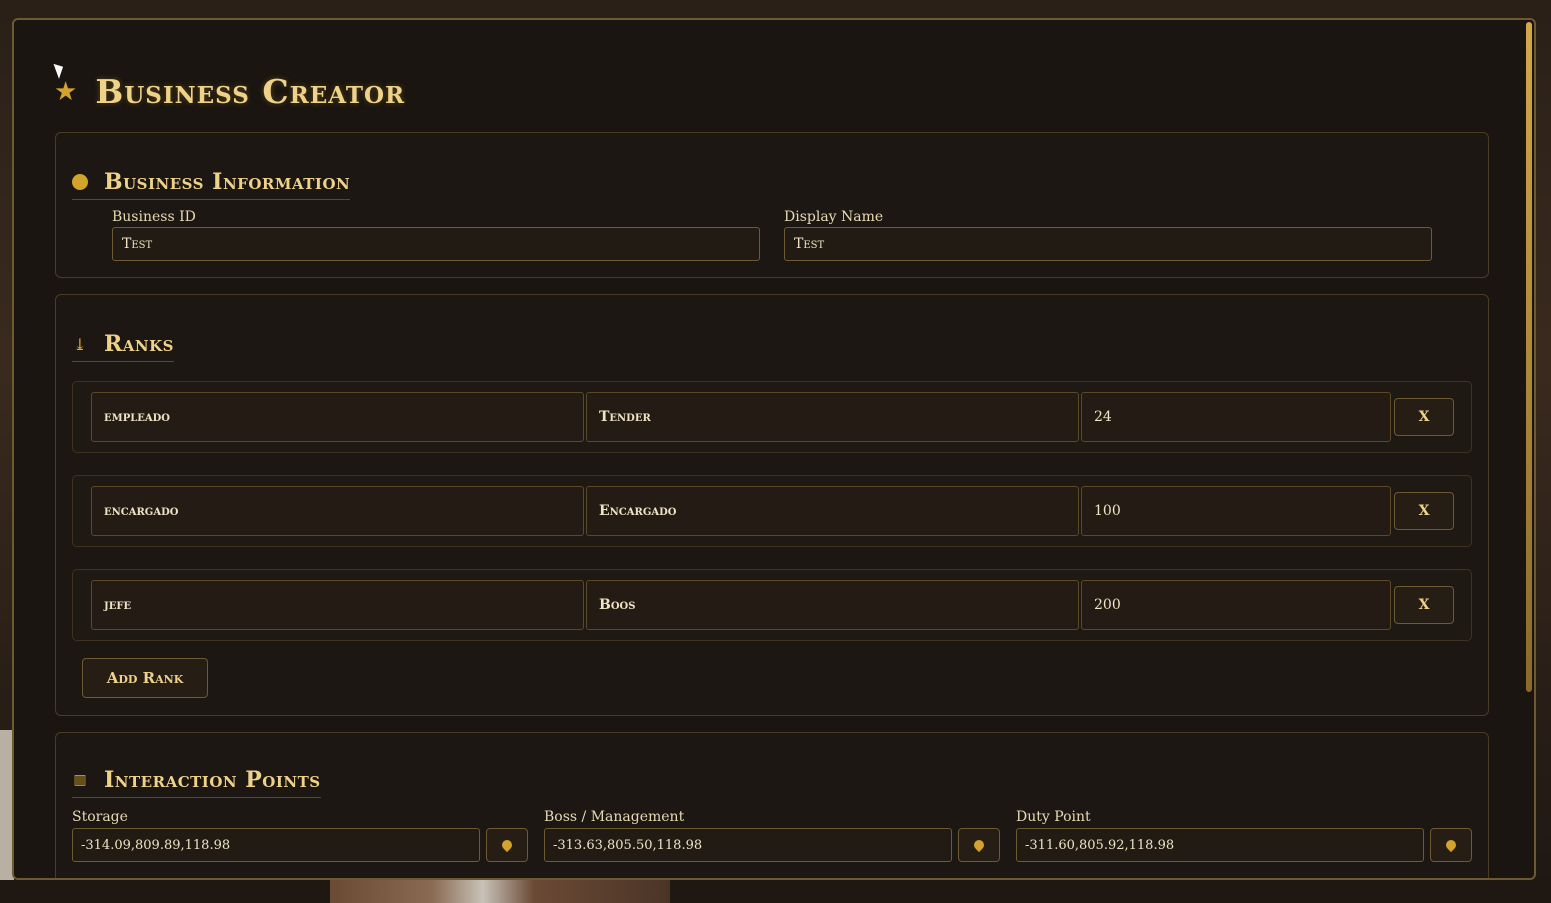 The image size is (1551, 903). Describe the element at coordinates (1236, 511) in the screenshot. I see `rank-value-input: 100` at that location.